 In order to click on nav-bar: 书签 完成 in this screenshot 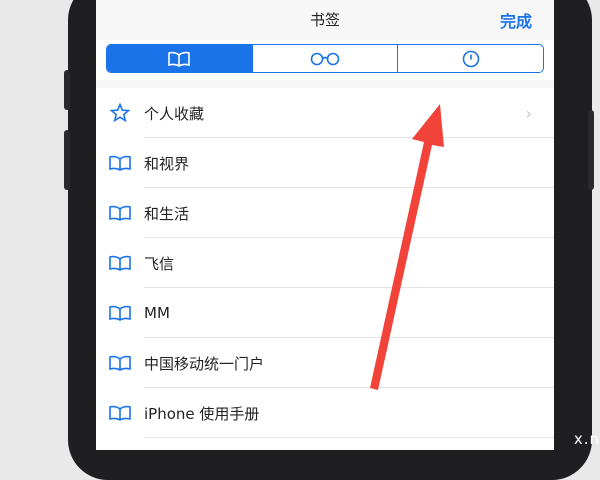, I will do `click(325, 20)`.